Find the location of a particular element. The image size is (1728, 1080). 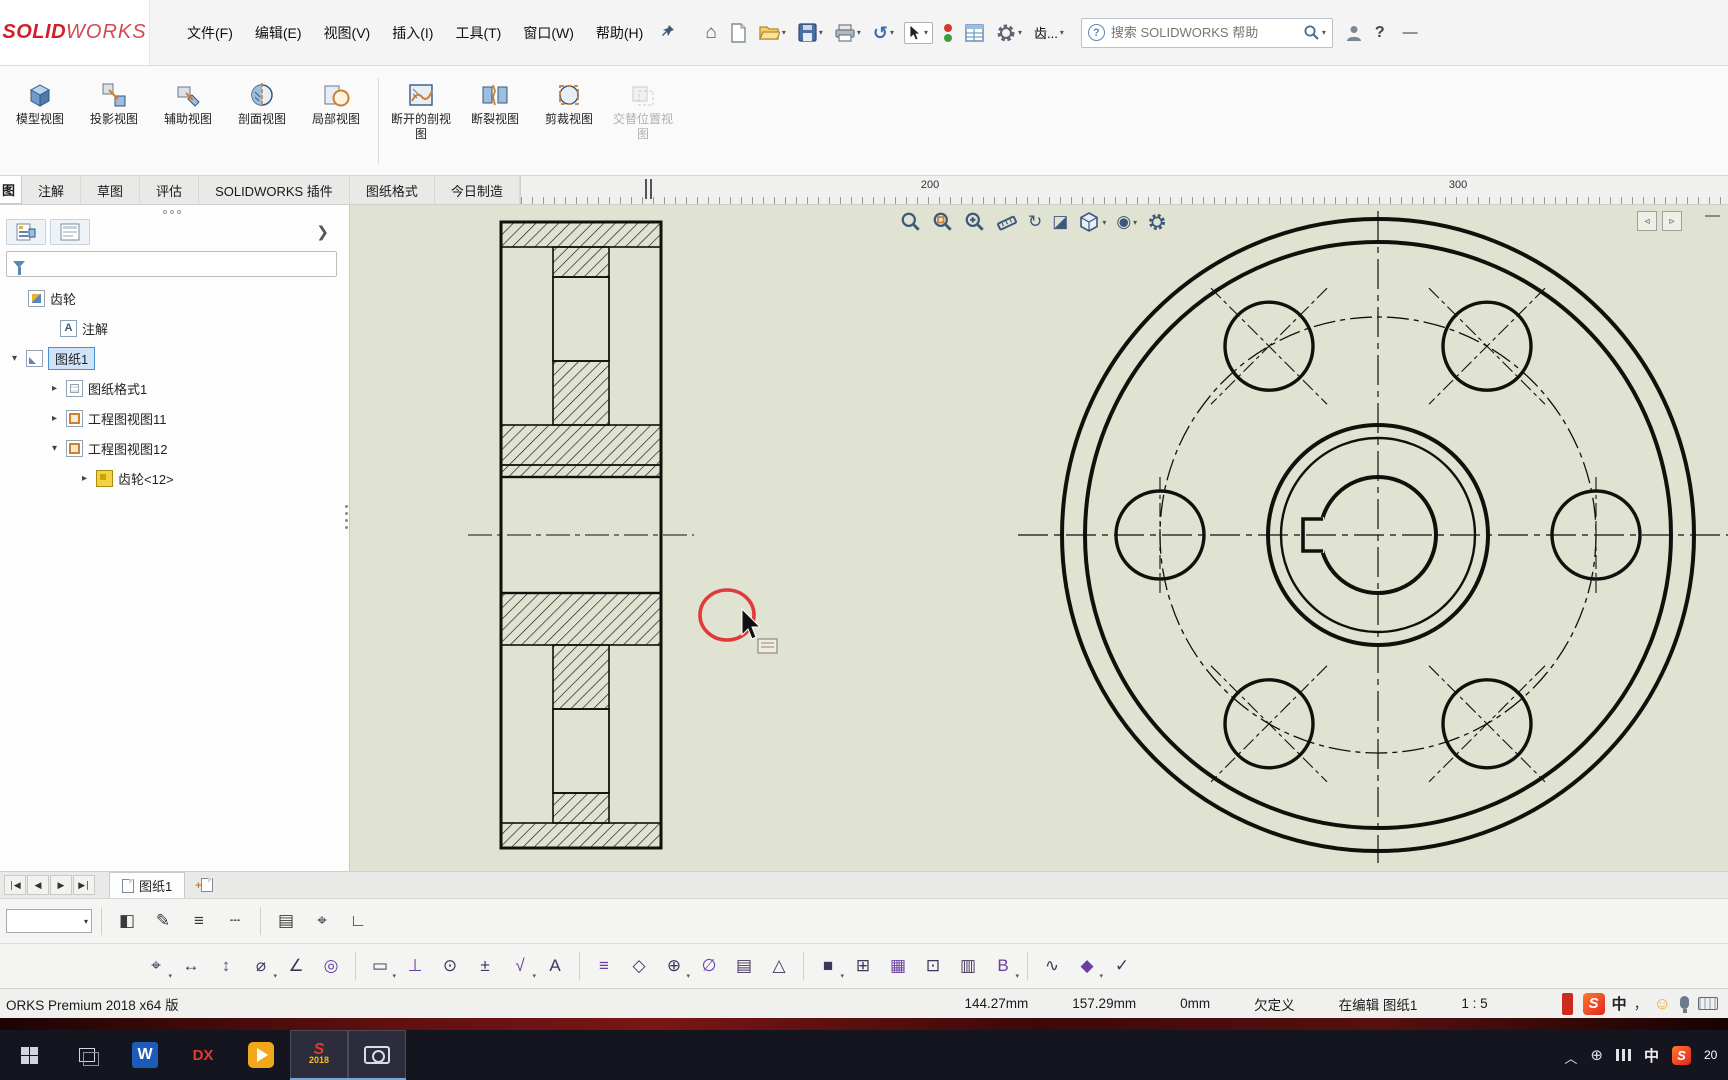

design-table-button is located at coordinates (974, 33).